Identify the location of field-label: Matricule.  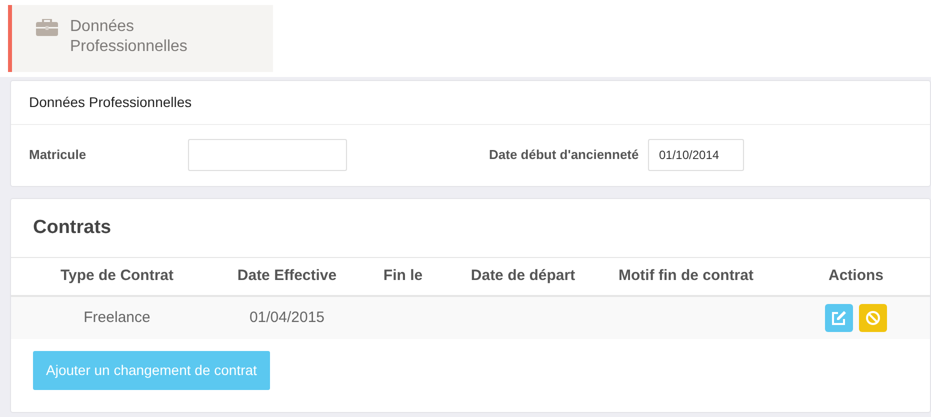
(58, 155).